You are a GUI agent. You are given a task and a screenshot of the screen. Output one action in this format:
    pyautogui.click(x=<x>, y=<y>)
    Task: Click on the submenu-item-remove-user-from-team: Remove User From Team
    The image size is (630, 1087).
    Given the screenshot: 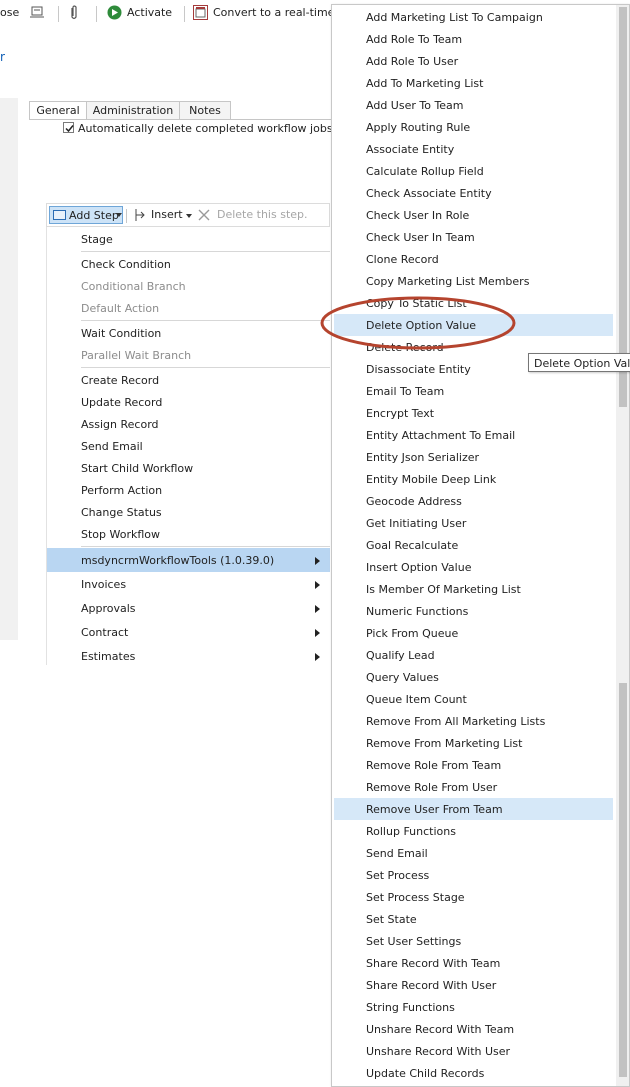 What is the action you would take?
    pyautogui.click(x=473, y=809)
    